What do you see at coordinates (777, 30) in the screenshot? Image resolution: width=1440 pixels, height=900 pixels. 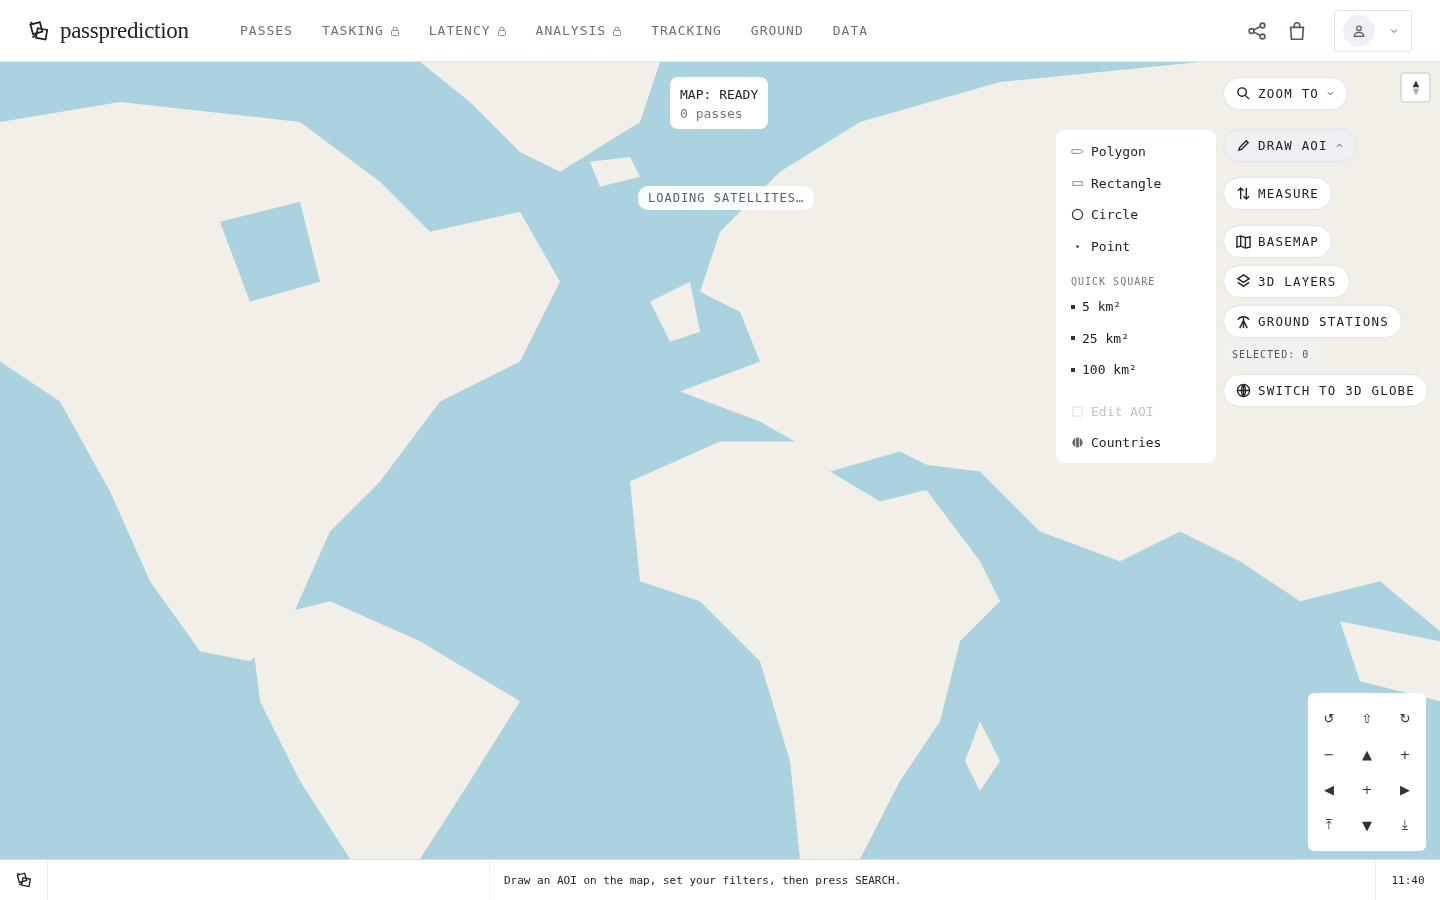 I see `nav-link: GROUND` at bounding box center [777, 30].